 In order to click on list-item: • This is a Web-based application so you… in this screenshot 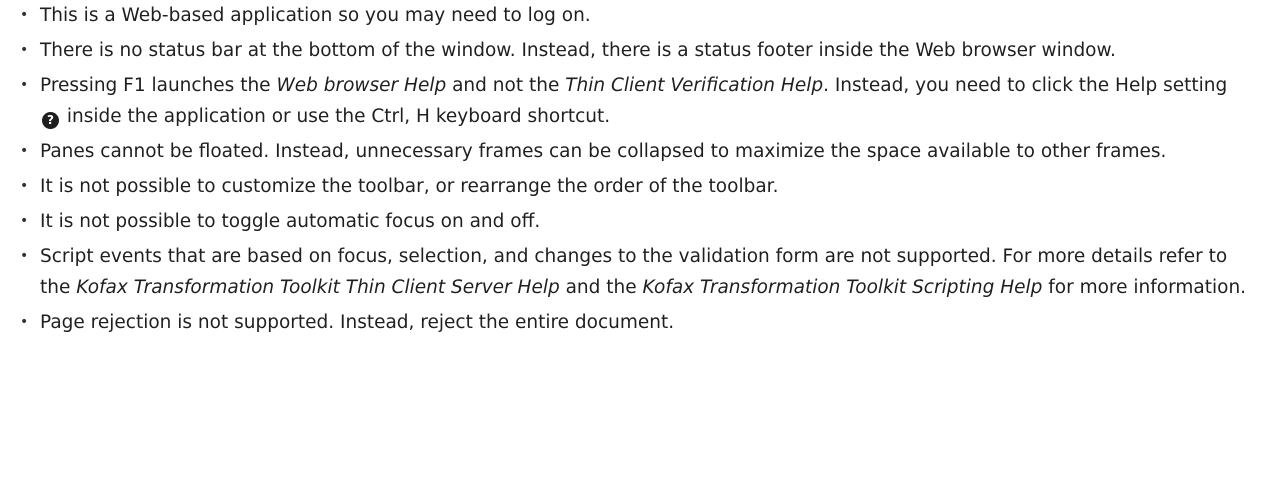, I will do `click(635, 15)`.